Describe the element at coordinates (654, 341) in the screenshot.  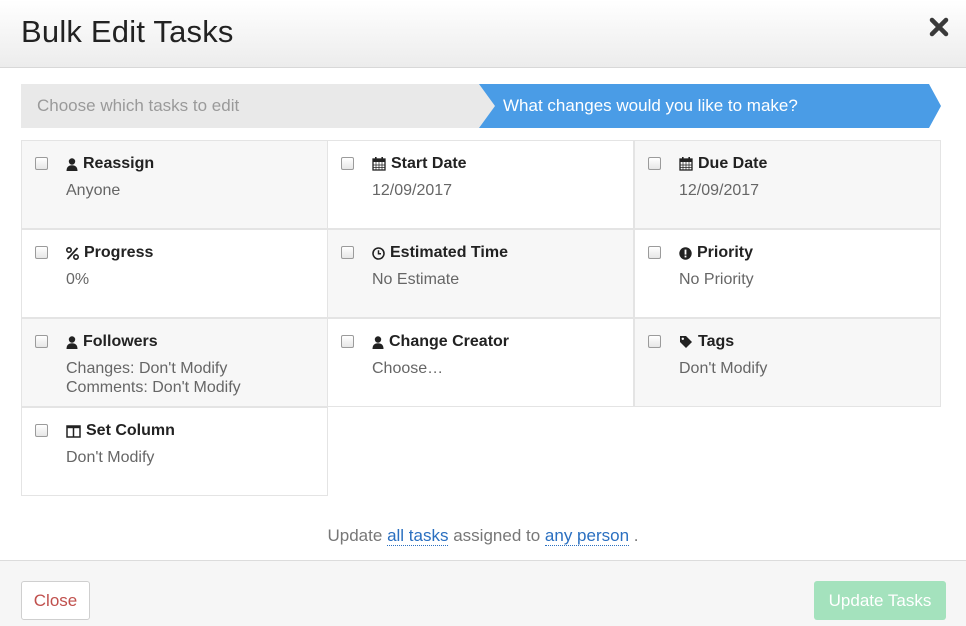
I see `tags-checkbox` at that location.